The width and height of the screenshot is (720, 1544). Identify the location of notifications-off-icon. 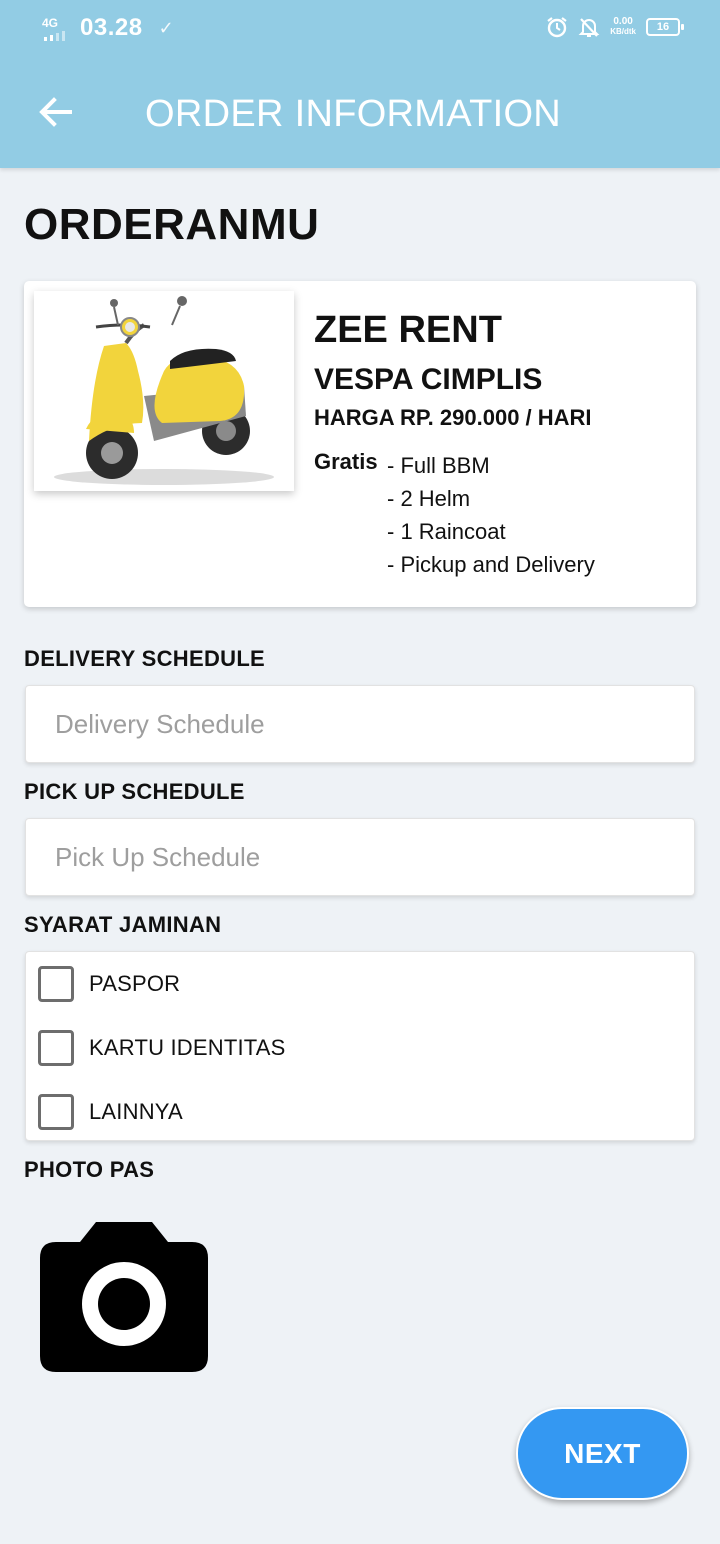
(589, 27).